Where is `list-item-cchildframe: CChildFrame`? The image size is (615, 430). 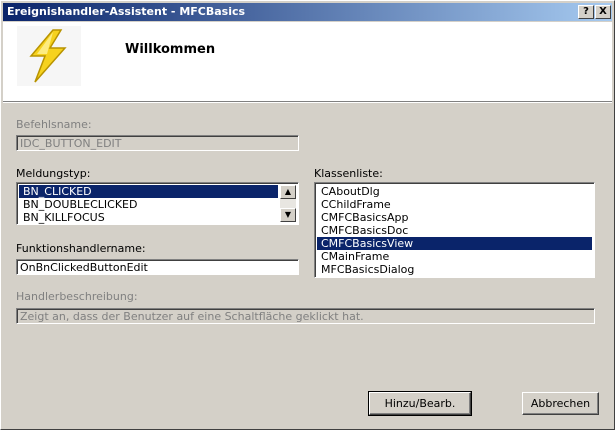 list-item-cchildframe: CChildFrame is located at coordinates (454, 204).